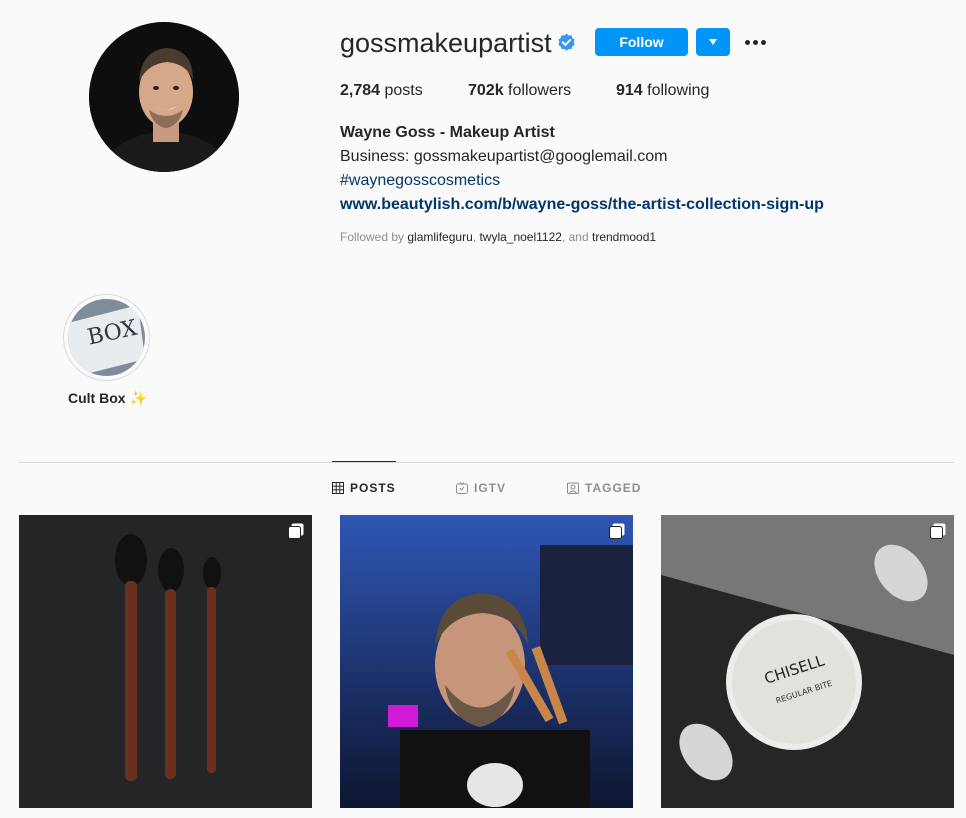 Image resolution: width=966 pixels, height=818 pixels. What do you see at coordinates (373, 488) in the screenshot?
I see `tab-posts-label: POSTS` at bounding box center [373, 488].